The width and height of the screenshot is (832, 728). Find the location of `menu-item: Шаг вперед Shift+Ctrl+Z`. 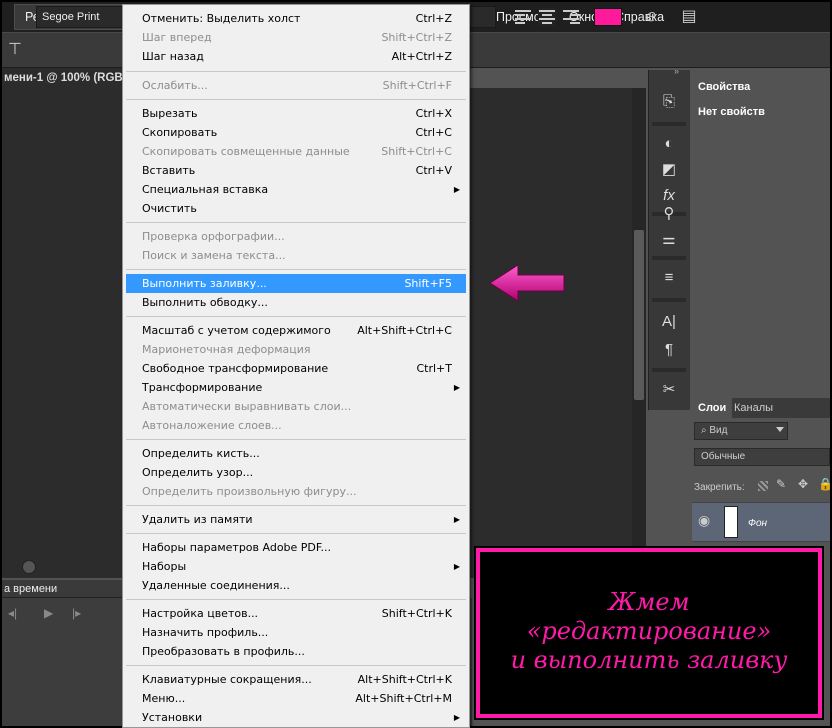

menu-item: Шаг вперед Shift+Ctrl+Z is located at coordinates (296, 37).